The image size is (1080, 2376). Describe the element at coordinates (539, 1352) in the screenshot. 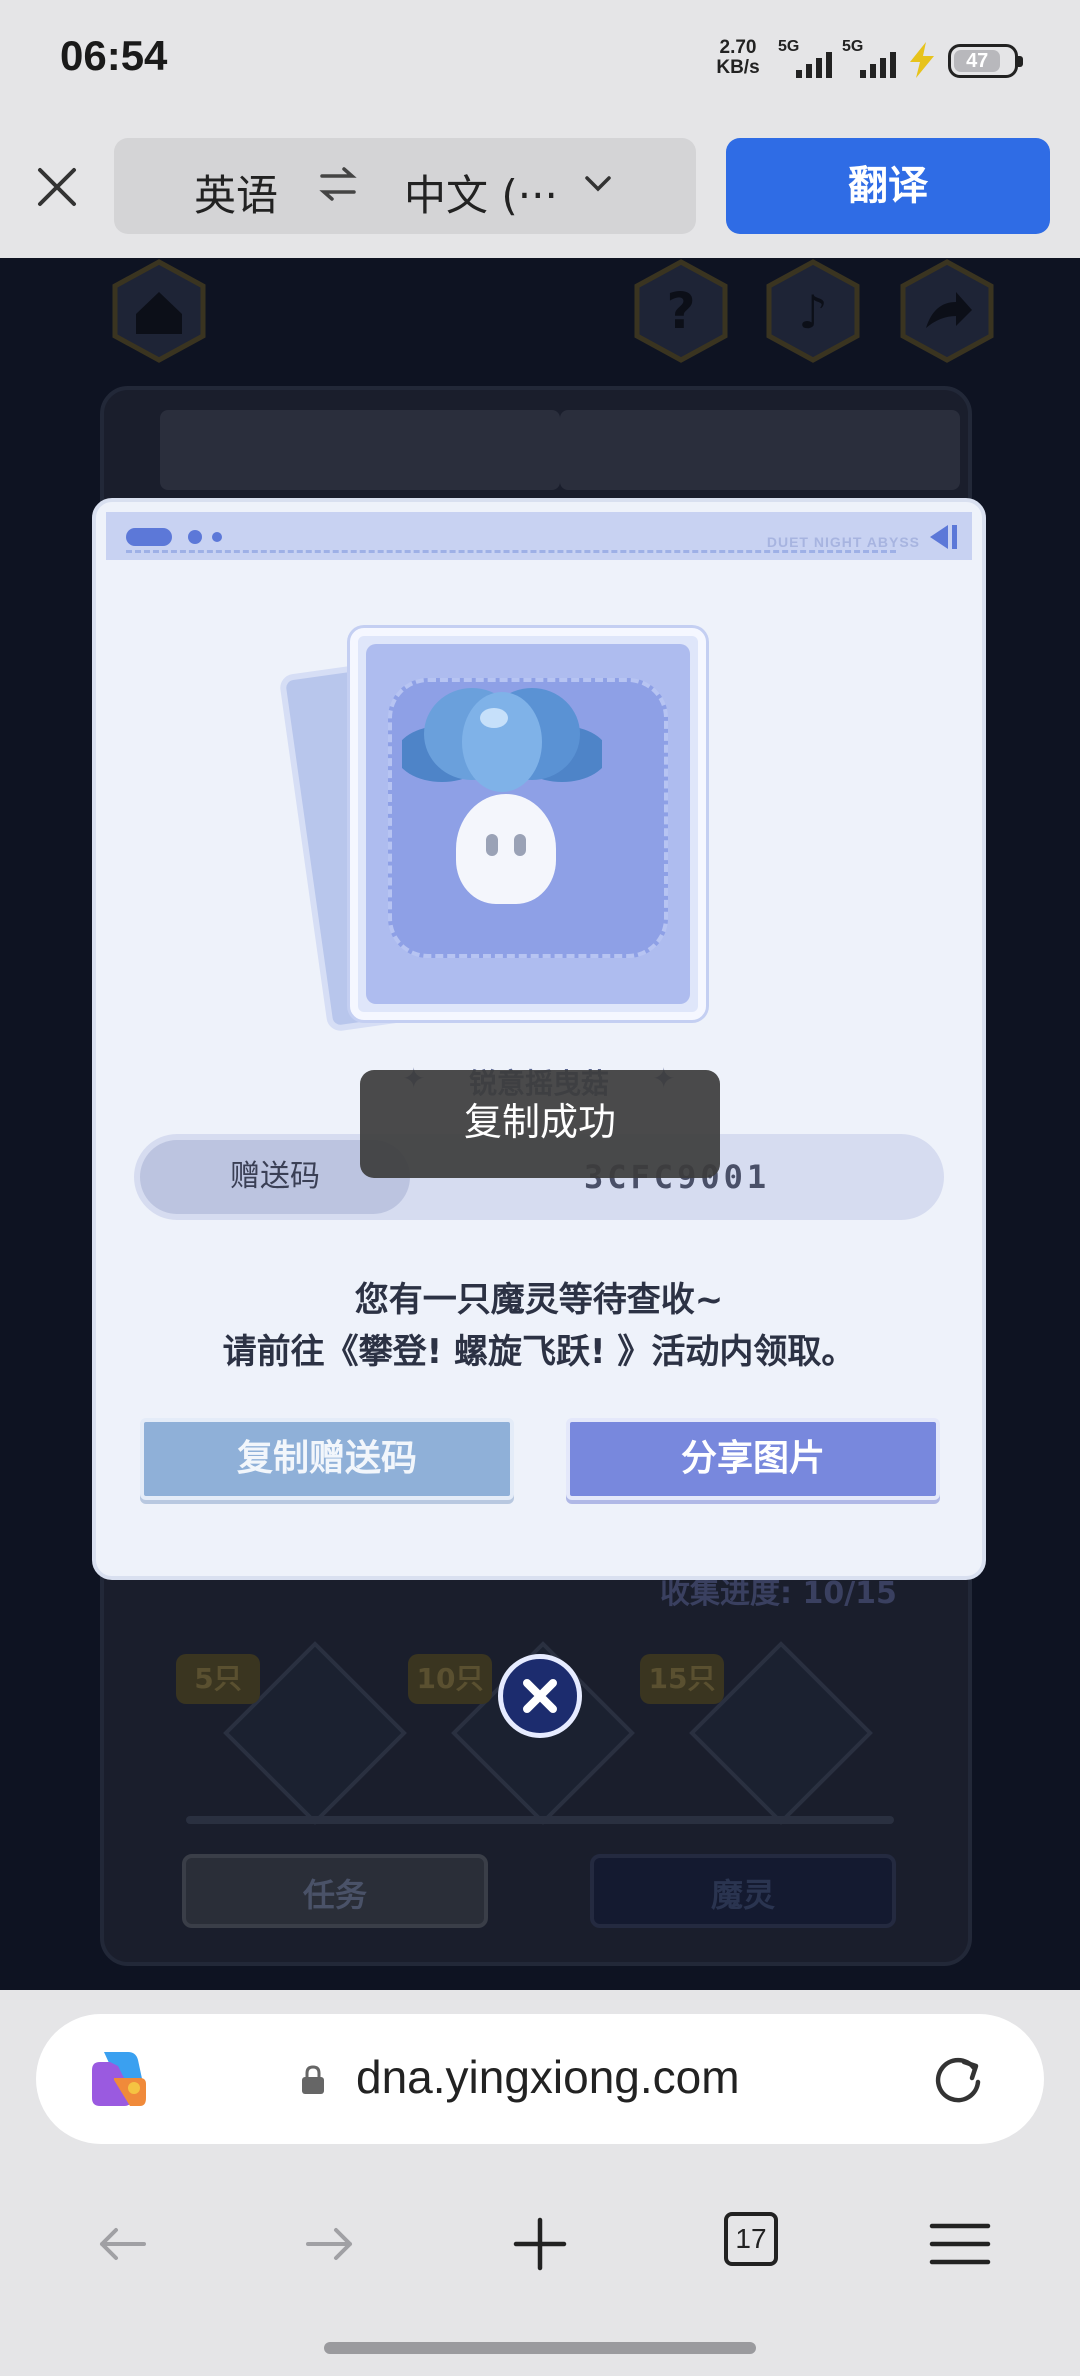

I see `message-line-2: 请前往《攀登! 螺旋飞跃! 》活动内领取。` at that location.